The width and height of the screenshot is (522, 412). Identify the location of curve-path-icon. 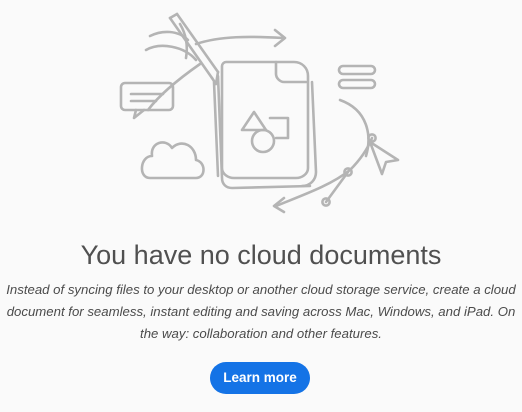
(354, 128).